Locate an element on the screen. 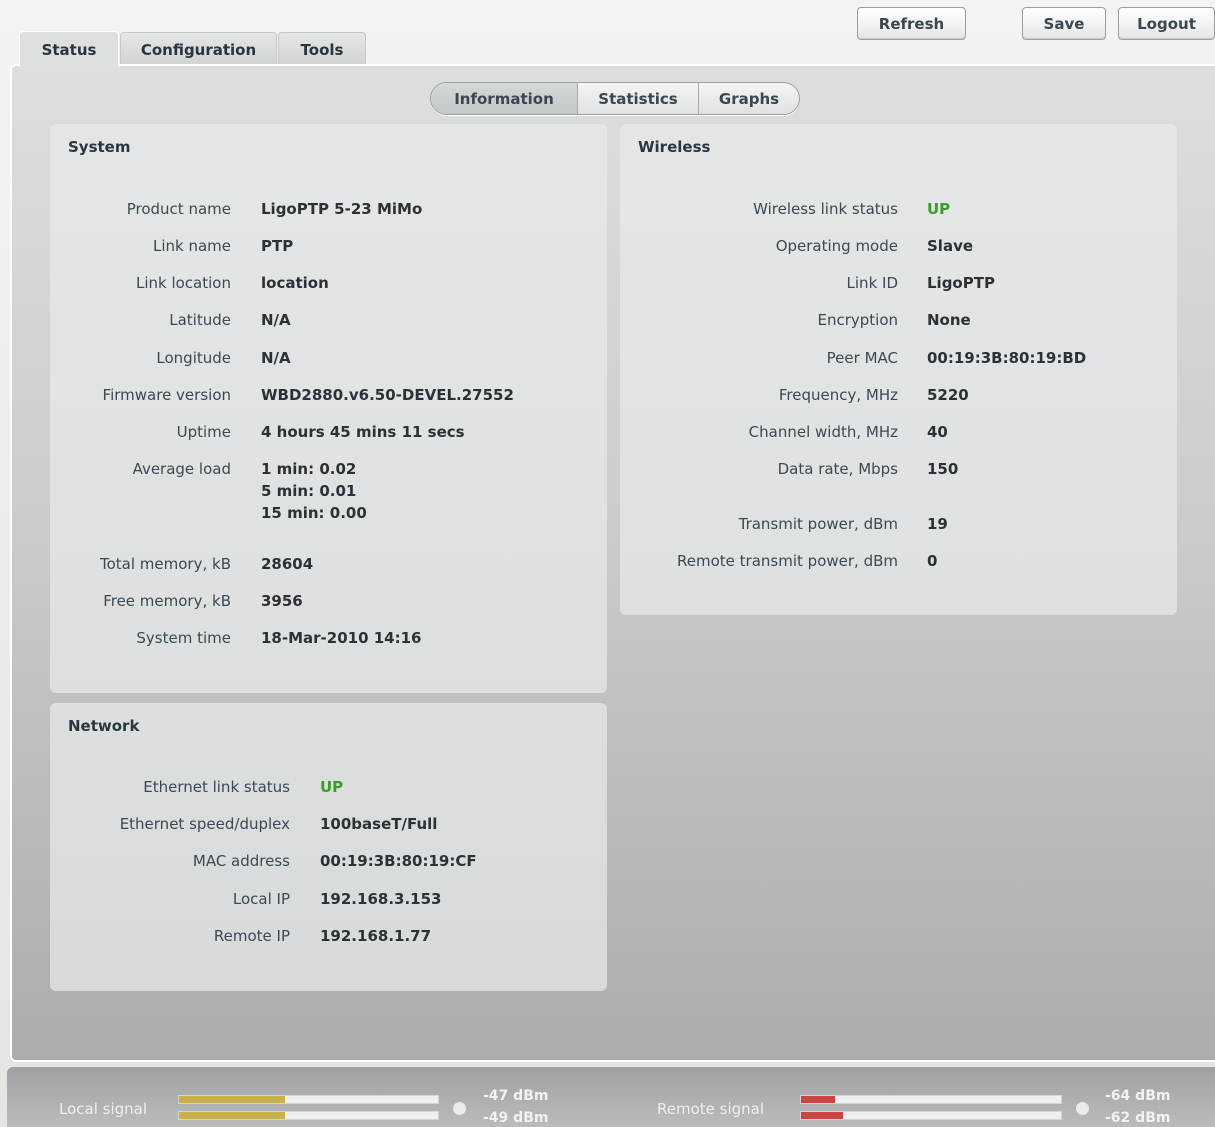 Image resolution: width=1215 pixels, height=1127 pixels. remote-signal-label: Remote signal is located at coordinates (711, 1109).